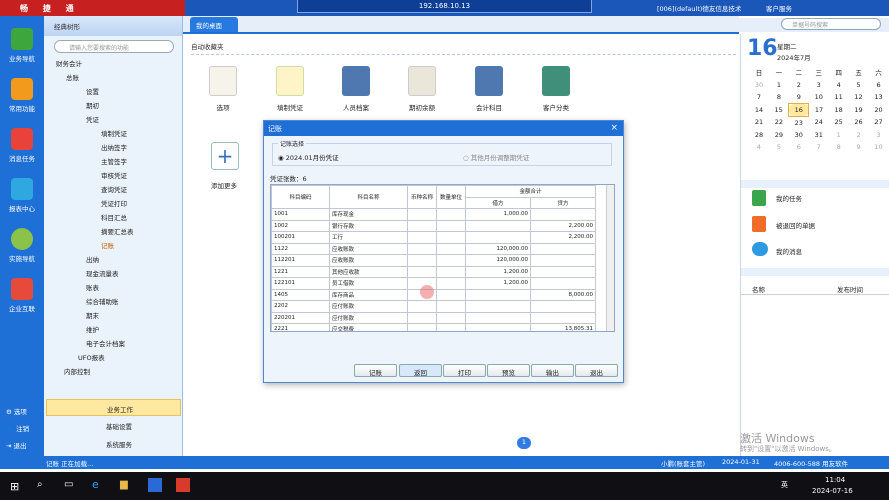 This screenshot has height=500, width=889. What do you see at coordinates (859, 97) in the screenshot?
I see `calendar-day-cell: 12` at bounding box center [859, 97].